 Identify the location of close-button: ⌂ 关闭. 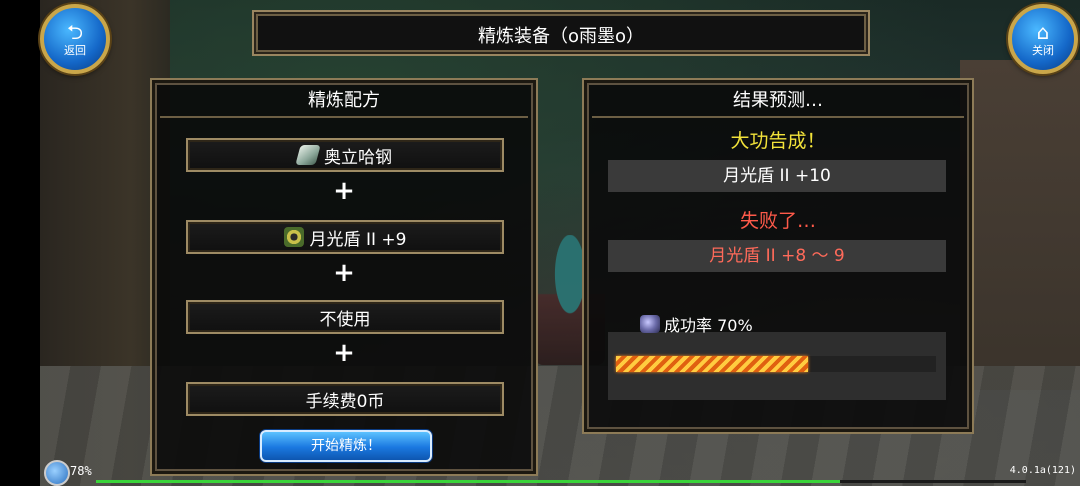
(1043, 39).